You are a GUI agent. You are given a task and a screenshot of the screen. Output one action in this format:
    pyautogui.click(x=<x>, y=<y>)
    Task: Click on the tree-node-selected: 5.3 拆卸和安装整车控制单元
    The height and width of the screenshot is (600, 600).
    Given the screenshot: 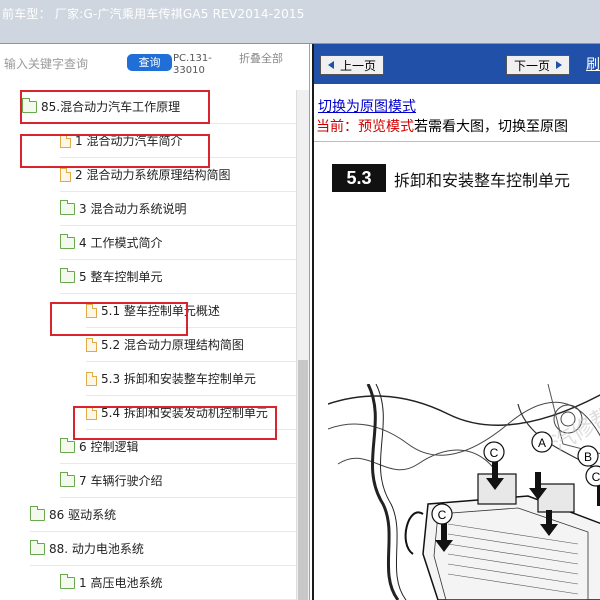 What is the action you would take?
    pyautogui.click(x=191, y=379)
    